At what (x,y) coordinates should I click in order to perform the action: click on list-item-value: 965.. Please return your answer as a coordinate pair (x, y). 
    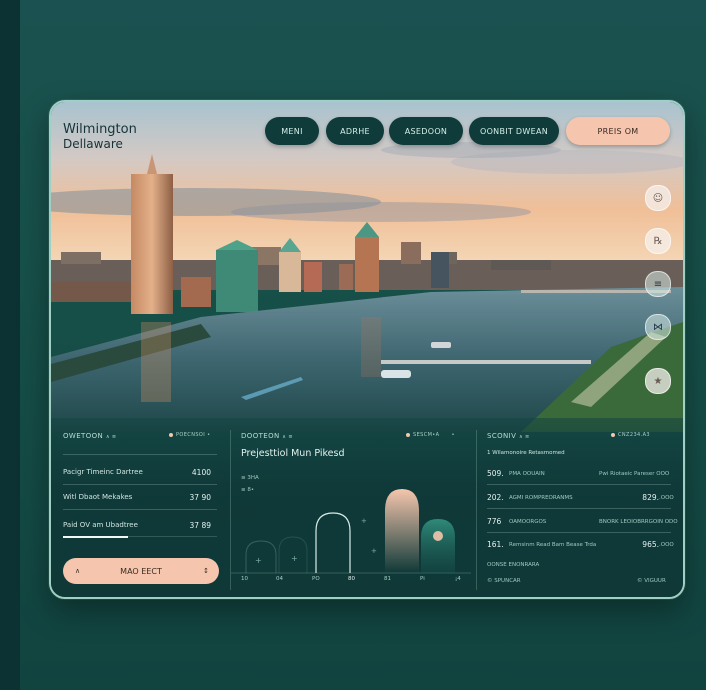
    Looking at the image, I should click on (650, 544).